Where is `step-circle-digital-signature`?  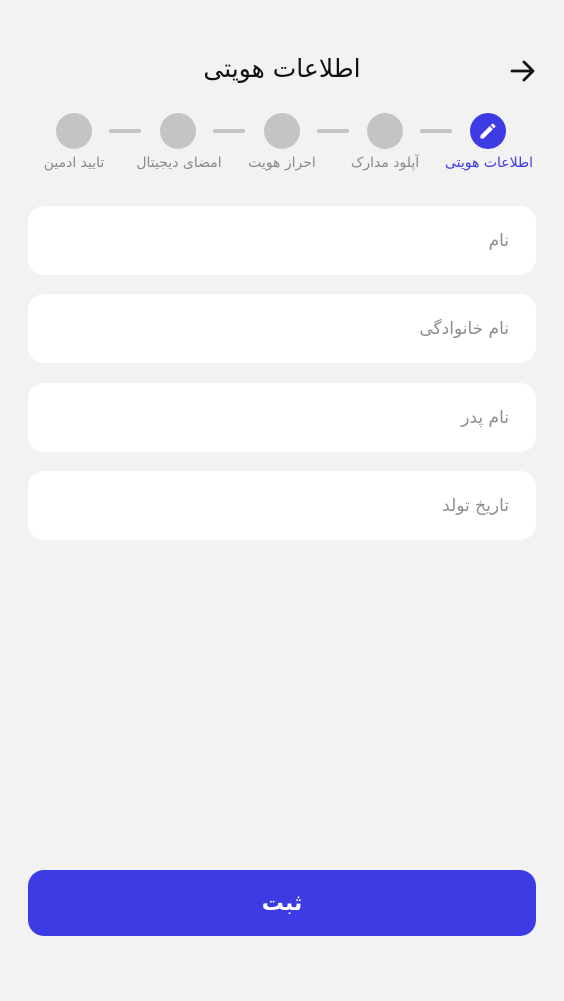 step-circle-digital-signature is located at coordinates (178, 131).